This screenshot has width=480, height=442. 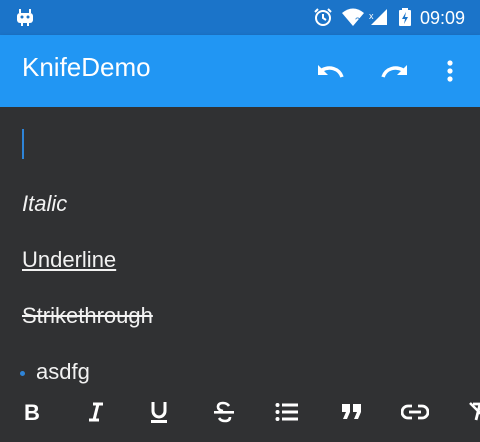 What do you see at coordinates (25, 17) in the screenshot?
I see `android-debug-icon` at bounding box center [25, 17].